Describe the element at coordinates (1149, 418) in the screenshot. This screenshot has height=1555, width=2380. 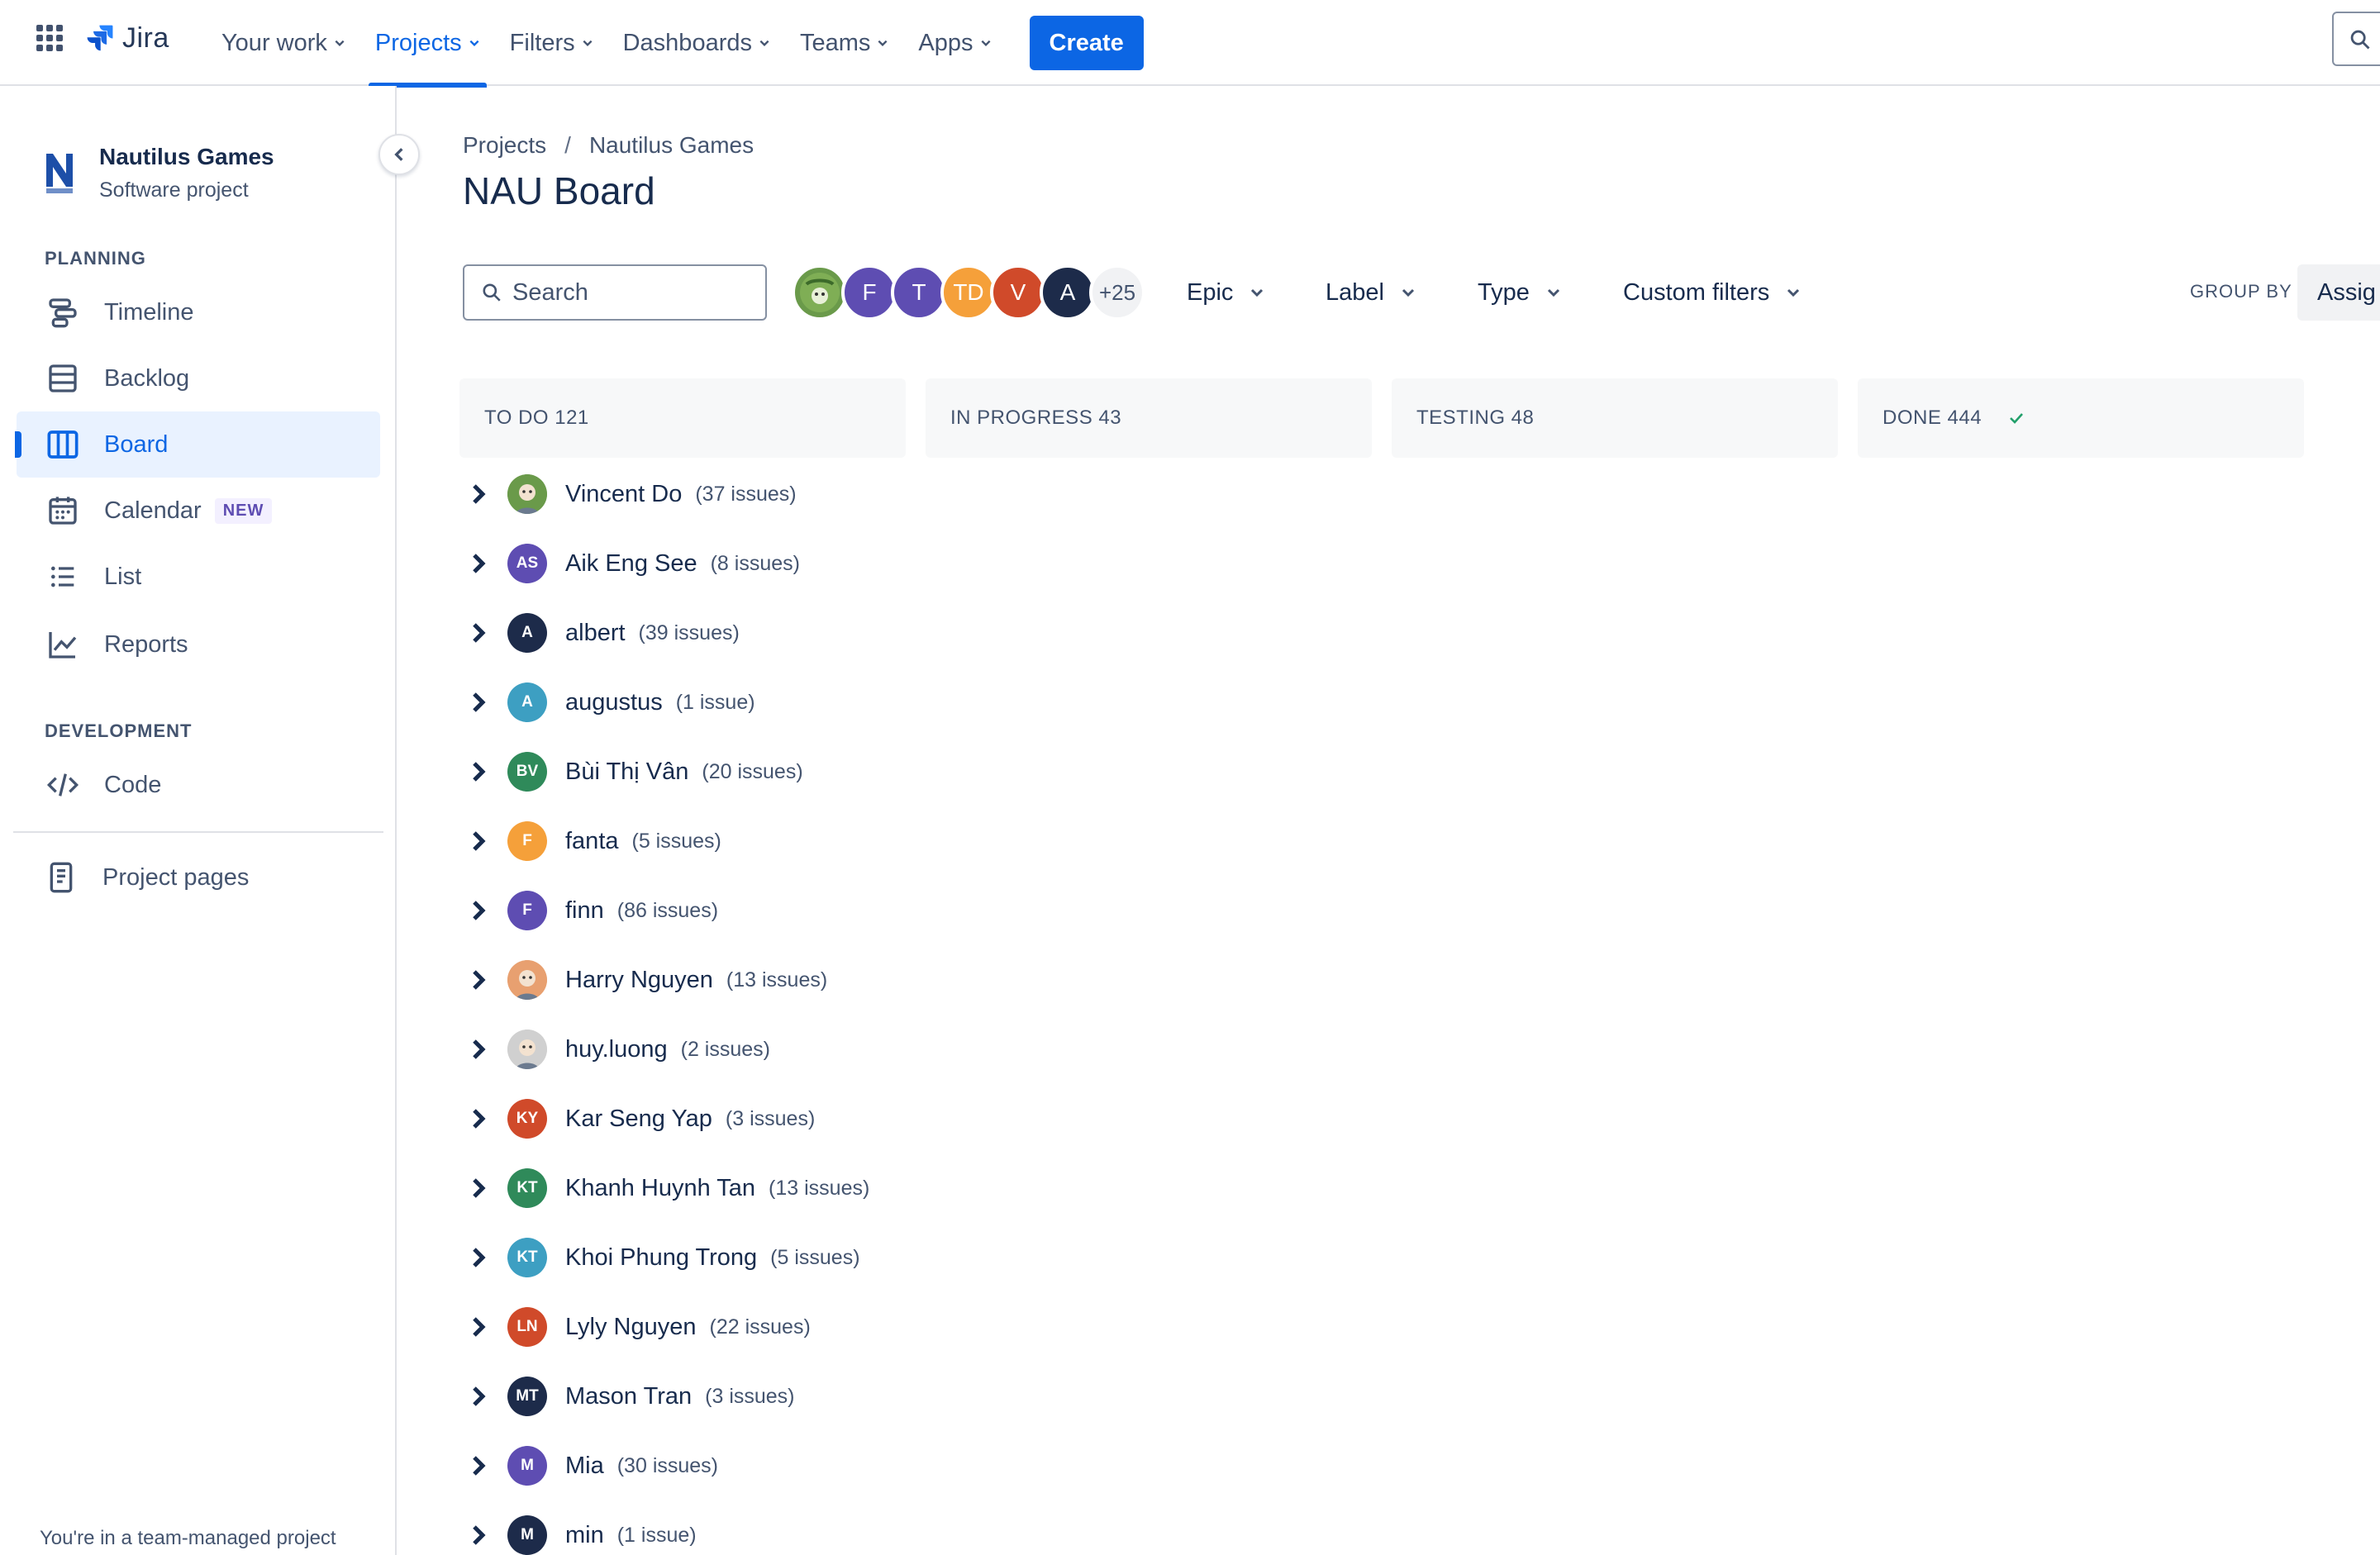
I see `column-in-progress: IN PROGRESS 43` at that location.